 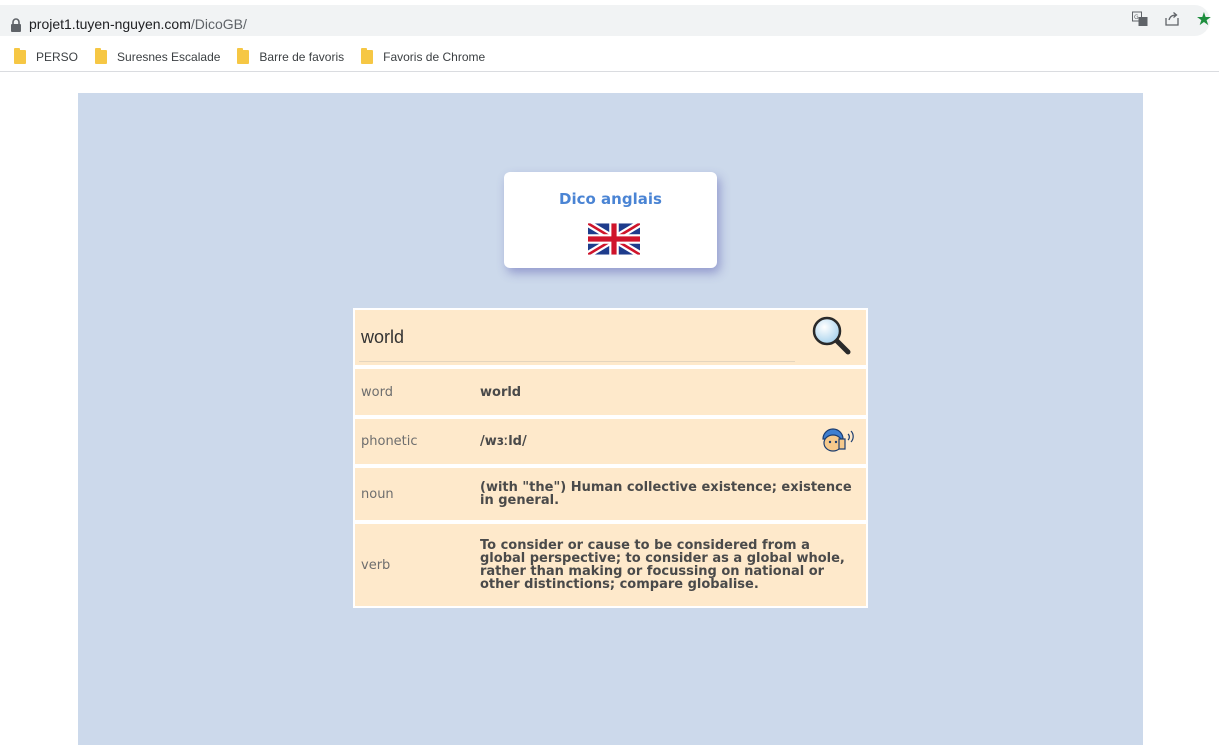 I want to click on search-input, so click(x=577, y=338).